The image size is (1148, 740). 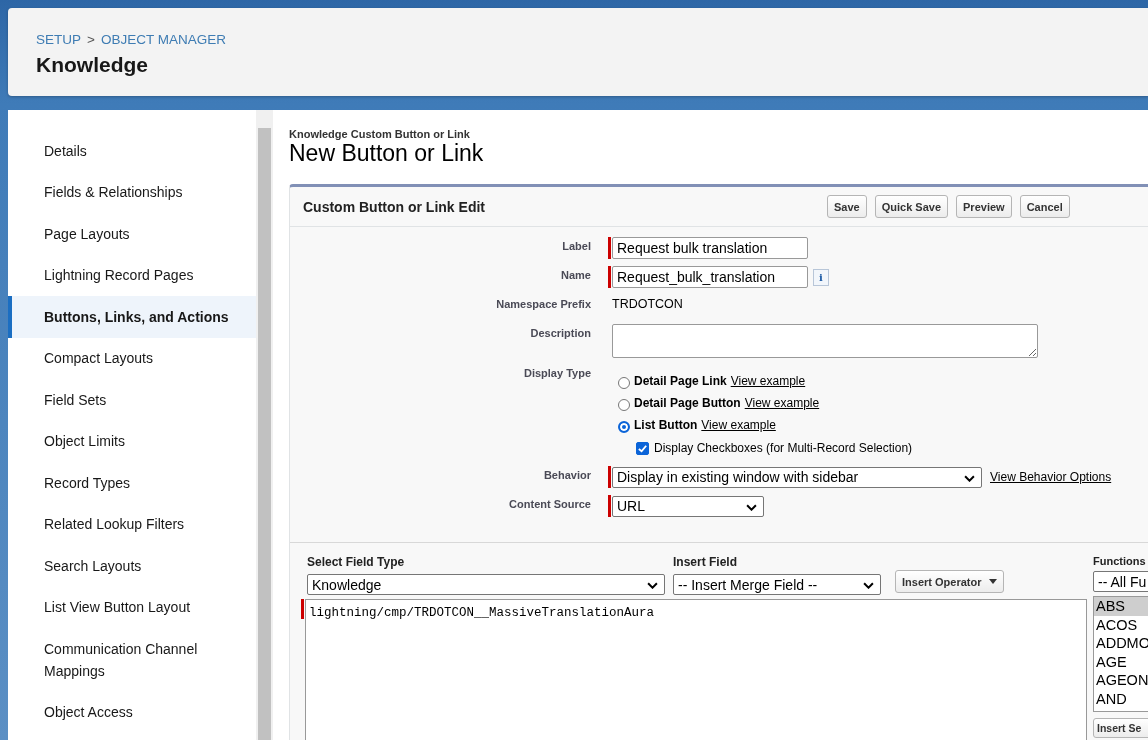 I want to click on sidebar-item: Page Layouts, so click(x=132, y=234).